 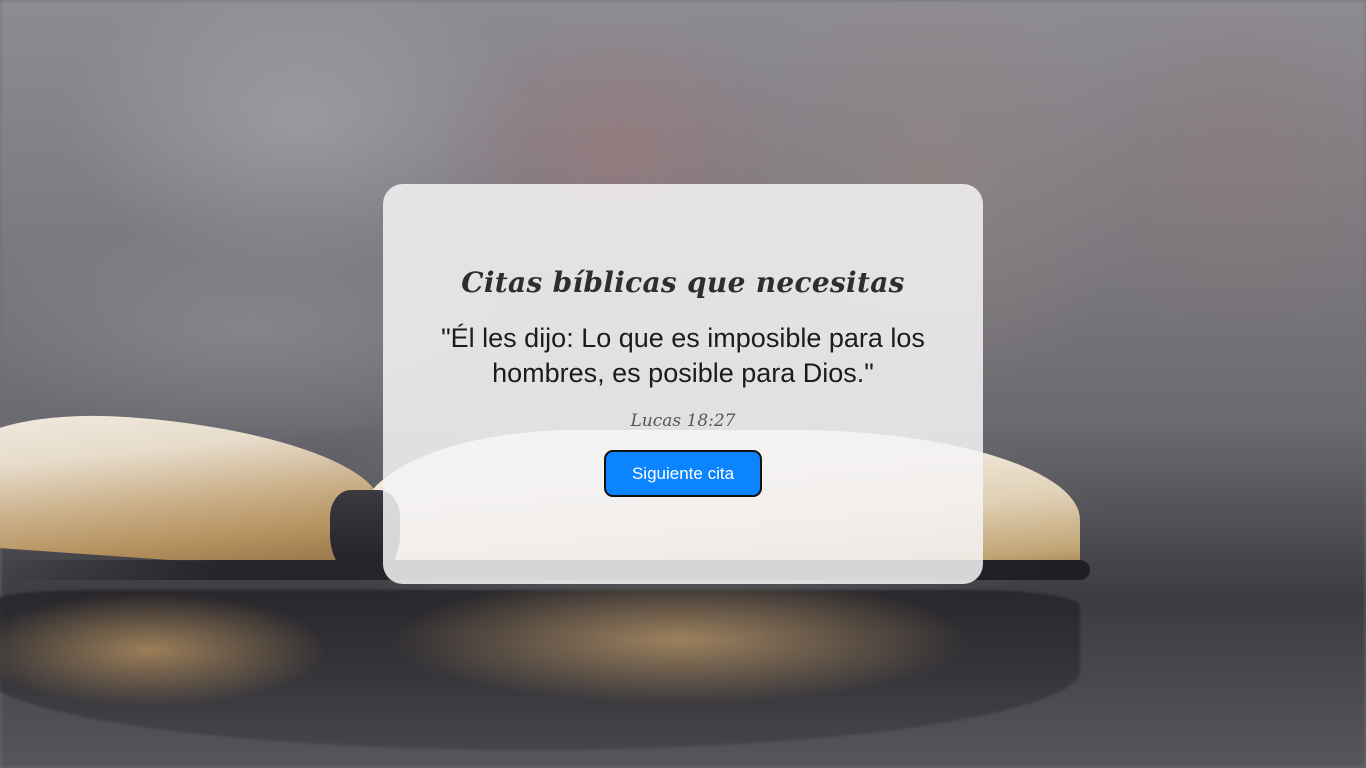 What do you see at coordinates (683, 473) in the screenshot?
I see `next-quote-button: Siguiente cita` at bounding box center [683, 473].